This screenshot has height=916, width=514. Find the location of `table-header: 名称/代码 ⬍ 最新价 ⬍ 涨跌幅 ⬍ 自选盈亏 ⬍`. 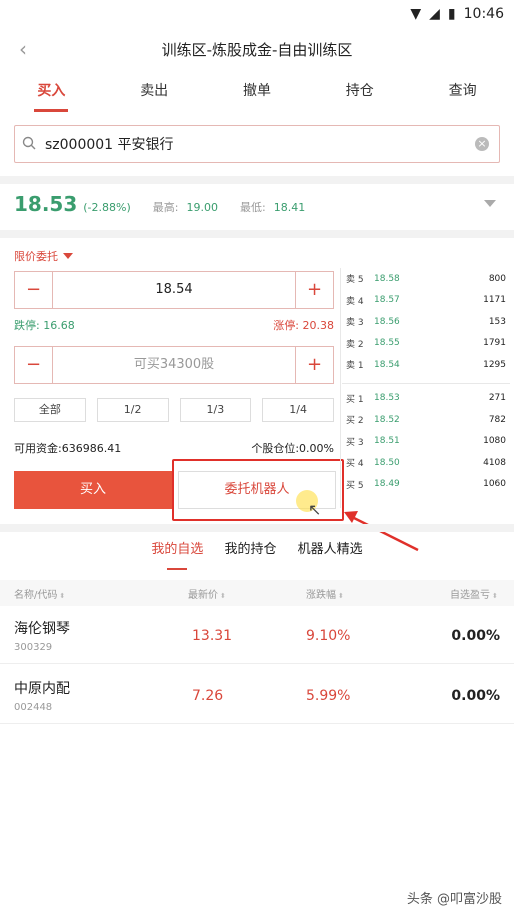

table-header: 名称/代码 ⬍ 最新价 ⬍ 涨跌幅 ⬍ 自选盈亏 ⬍ is located at coordinates (257, 593).